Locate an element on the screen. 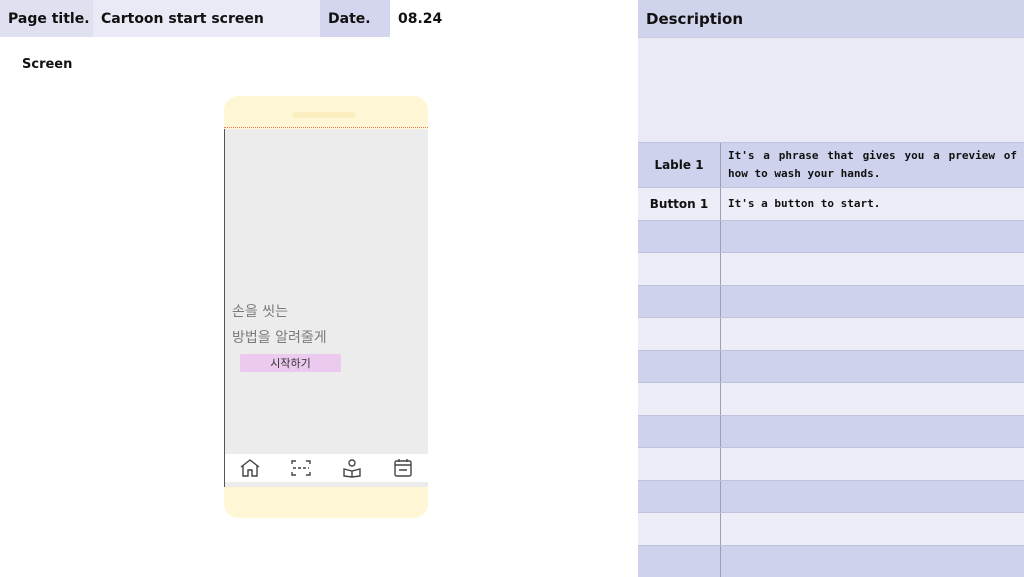 Image resolution: width=1024 pixels, height=577 pixels. row-description: It's a button to start. is located at coordinates (804, 203).